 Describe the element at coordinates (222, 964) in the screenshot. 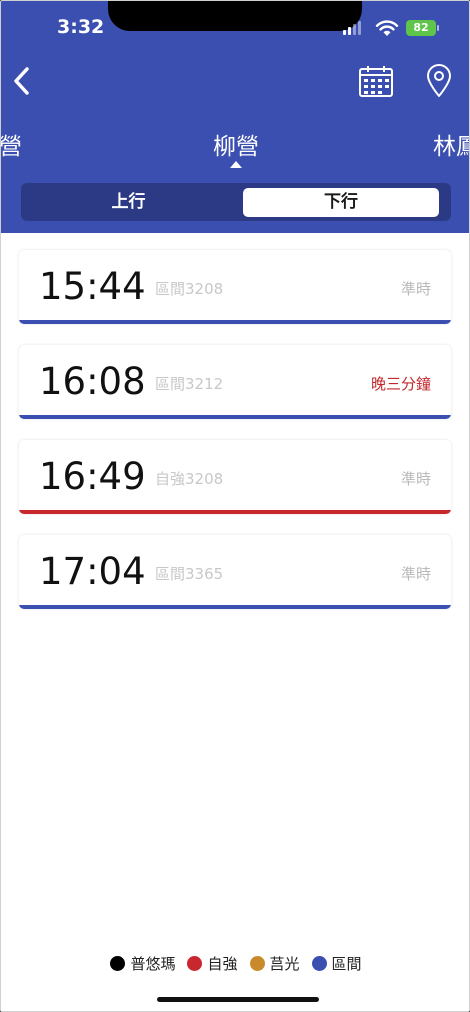

I see `legend-label: 自強` at that location.